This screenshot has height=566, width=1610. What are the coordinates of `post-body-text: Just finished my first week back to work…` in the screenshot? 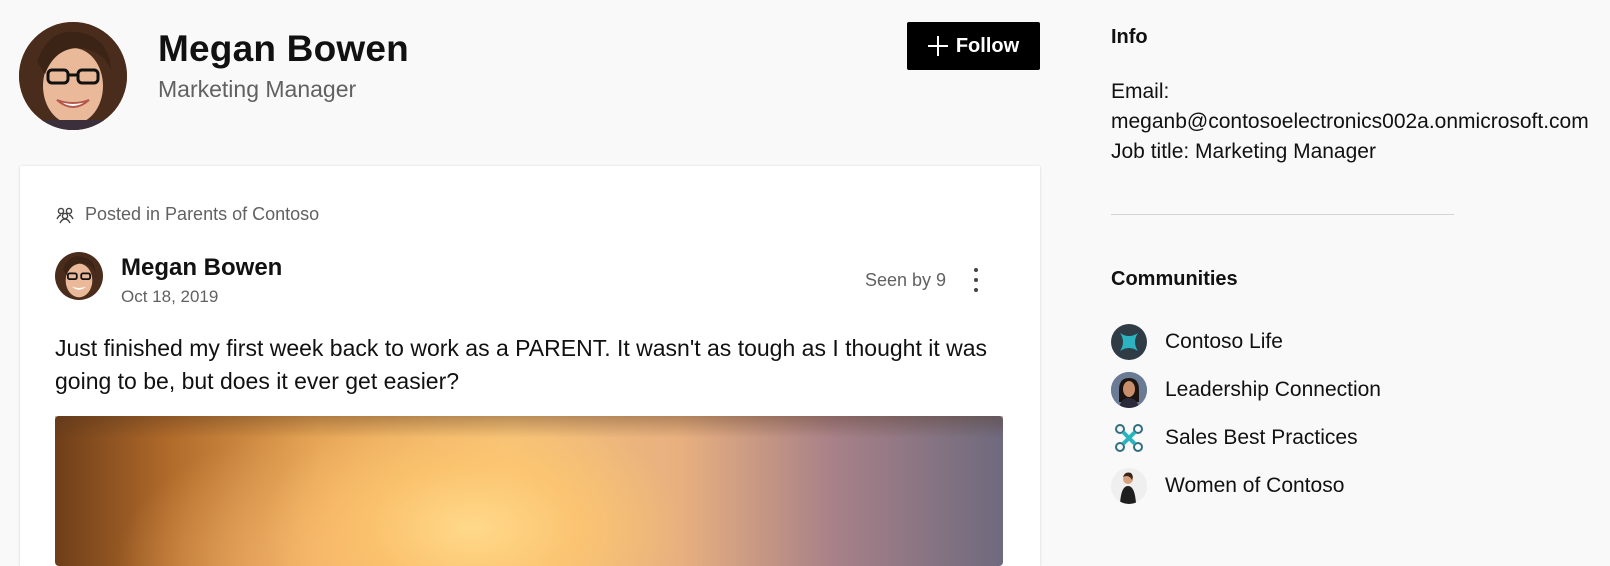 It's located at (521, 364).